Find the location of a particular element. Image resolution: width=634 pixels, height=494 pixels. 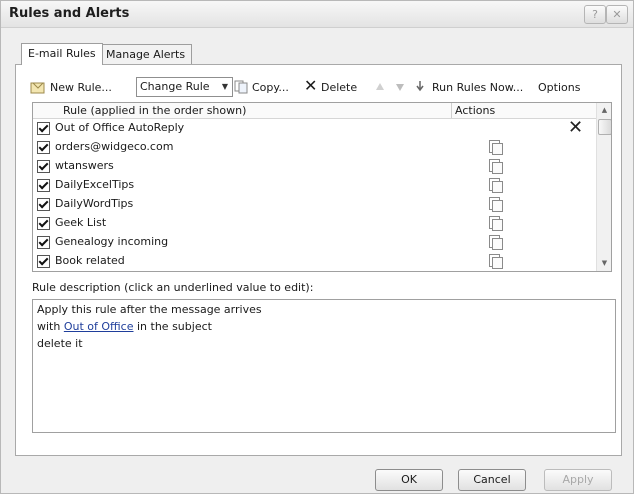

delete-x-icon: ✕ is located at coordinates (576, 127).